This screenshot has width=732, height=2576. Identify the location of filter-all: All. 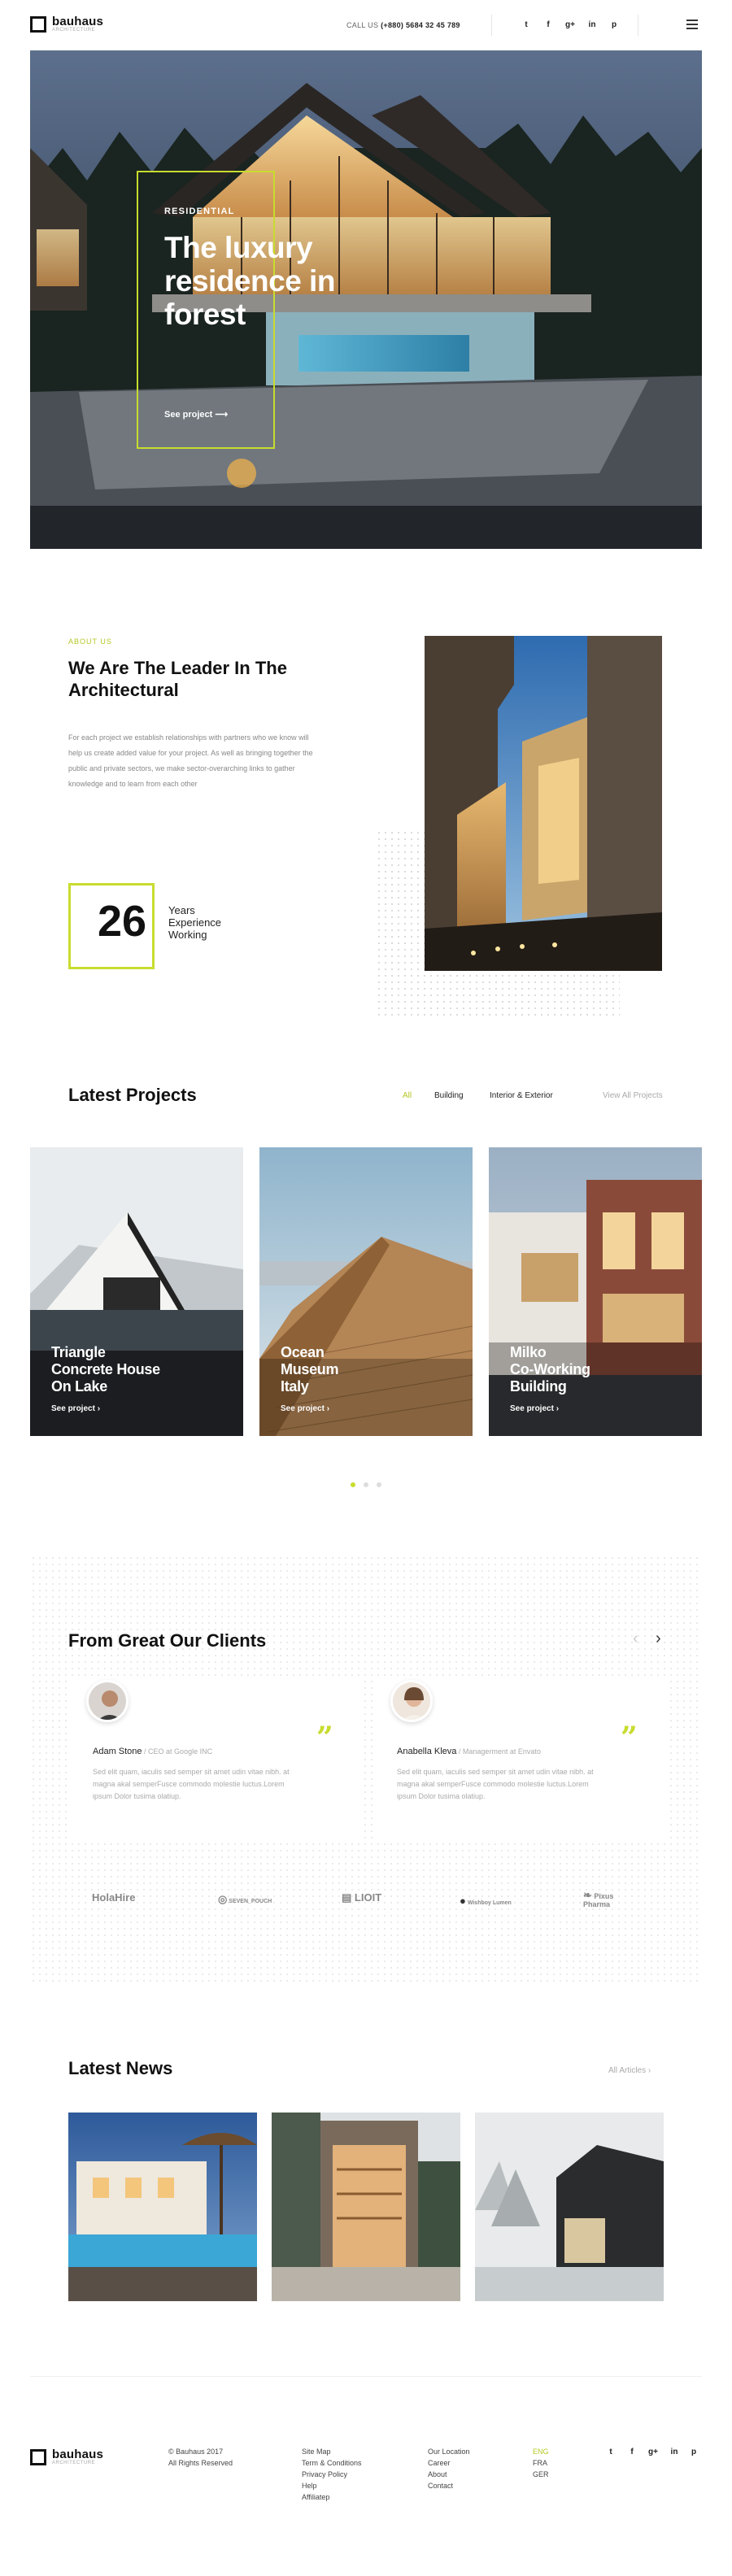
(407, 1095).